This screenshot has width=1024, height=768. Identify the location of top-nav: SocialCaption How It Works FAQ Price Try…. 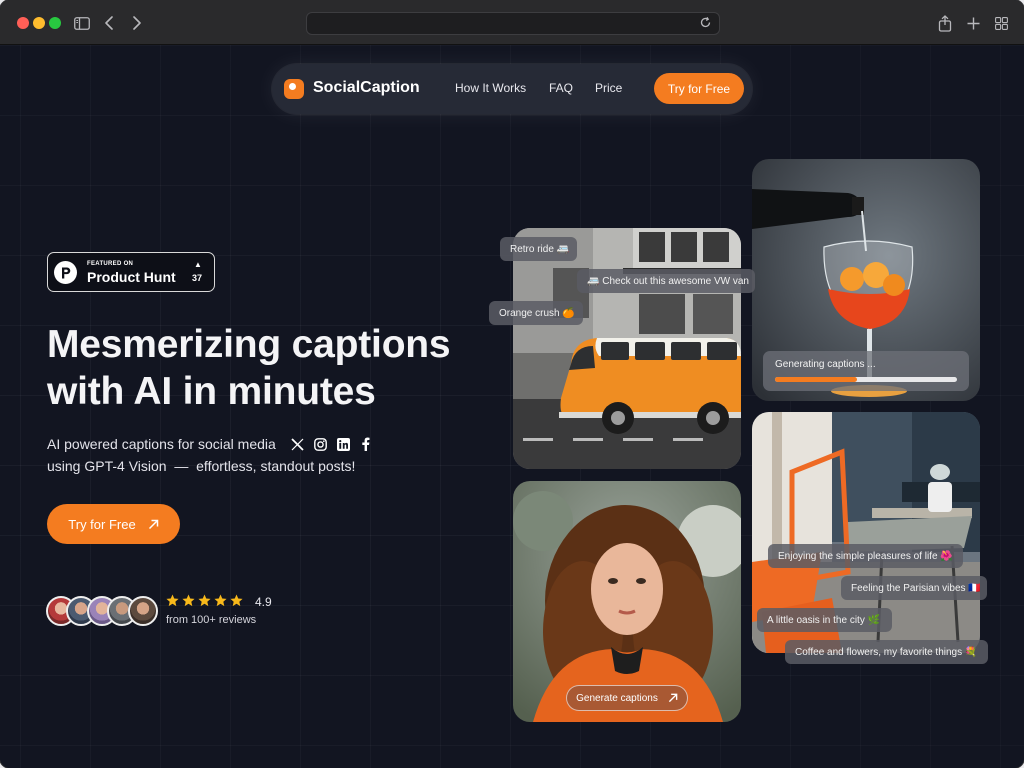
(512, 89).